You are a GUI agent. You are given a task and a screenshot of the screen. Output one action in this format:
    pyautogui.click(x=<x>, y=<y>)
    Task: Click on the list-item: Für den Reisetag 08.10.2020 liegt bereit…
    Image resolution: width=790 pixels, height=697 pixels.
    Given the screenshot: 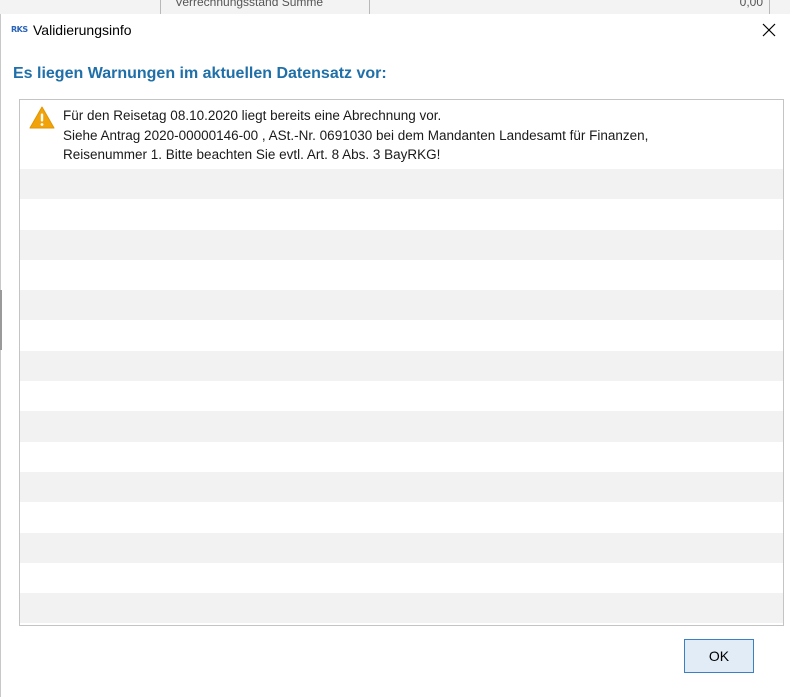 What is the action you would take?
    pyautogui.click(x=401, y=134)
    